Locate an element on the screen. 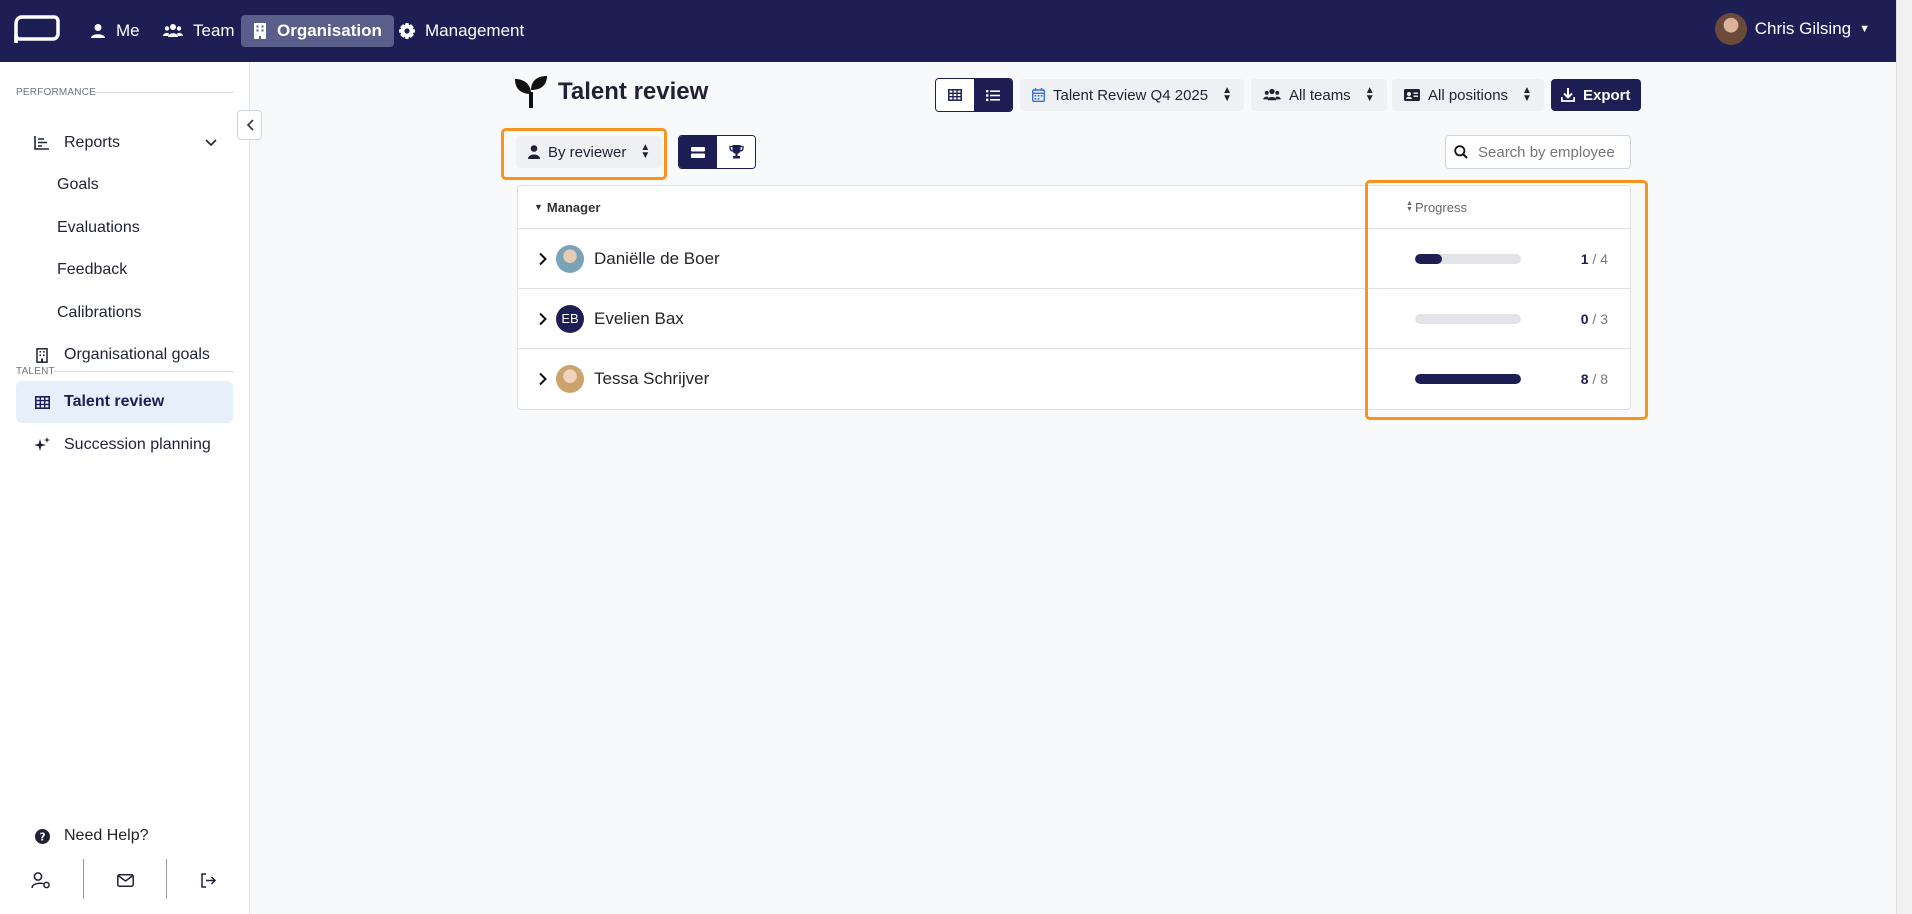  view-toggle is located at coordinates (974, 95).